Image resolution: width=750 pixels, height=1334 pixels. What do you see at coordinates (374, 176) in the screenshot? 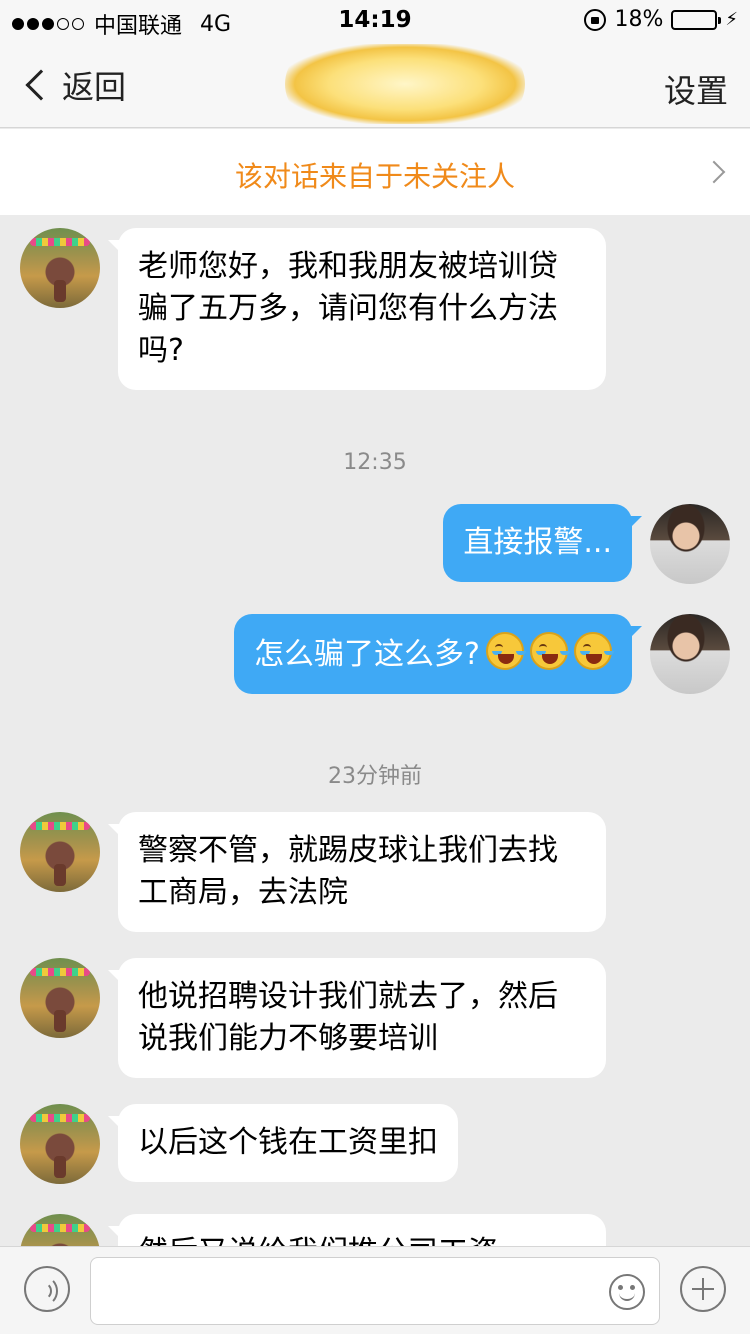
I see `banner-text: 该对话来自于未关注人` at bounding box center [374, 176].